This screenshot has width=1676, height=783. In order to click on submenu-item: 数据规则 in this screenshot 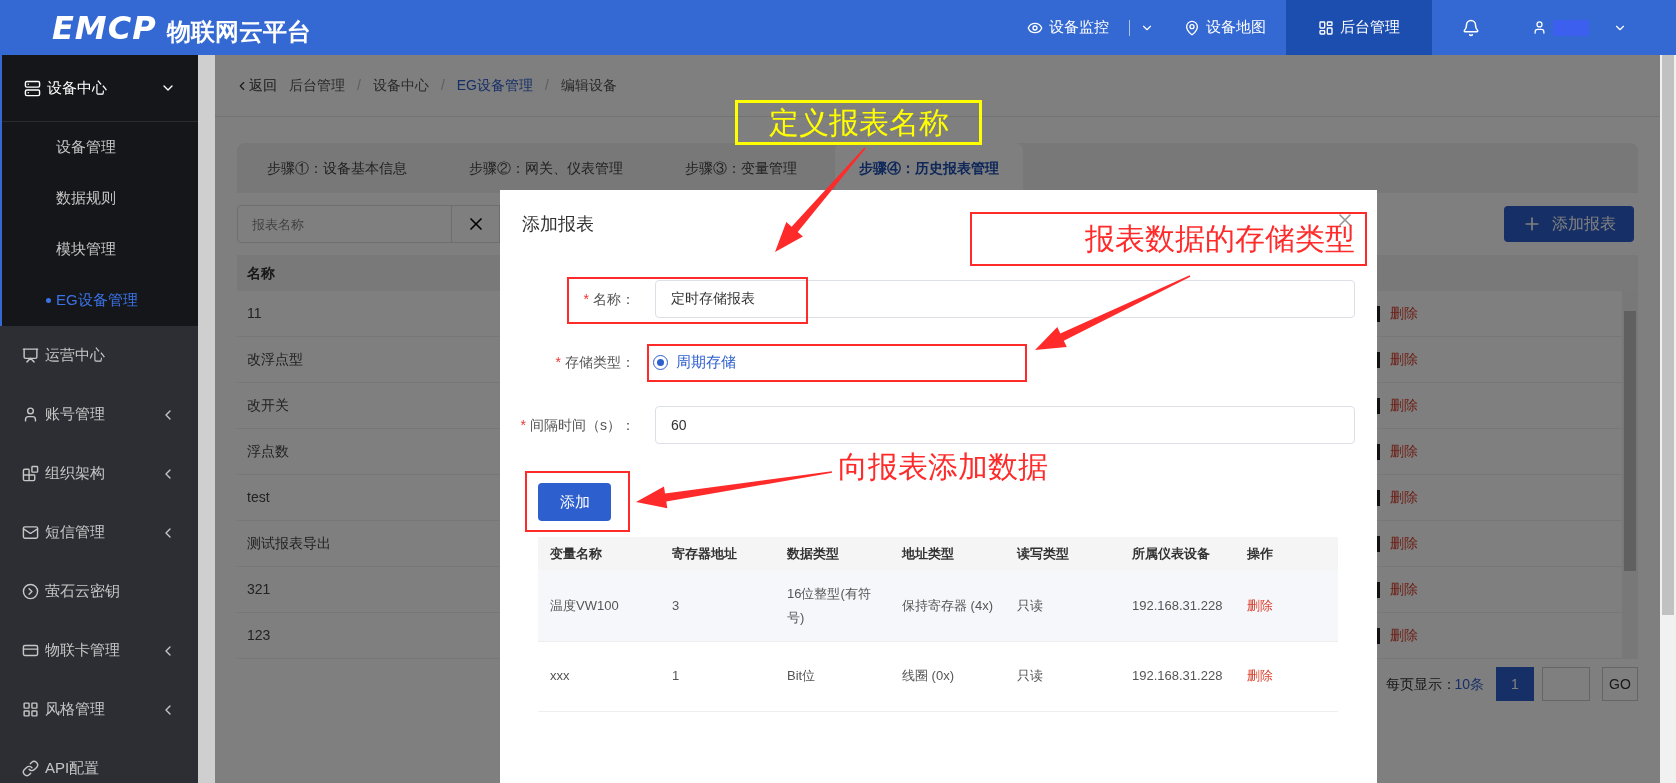, I will do `click(100, 198)`.